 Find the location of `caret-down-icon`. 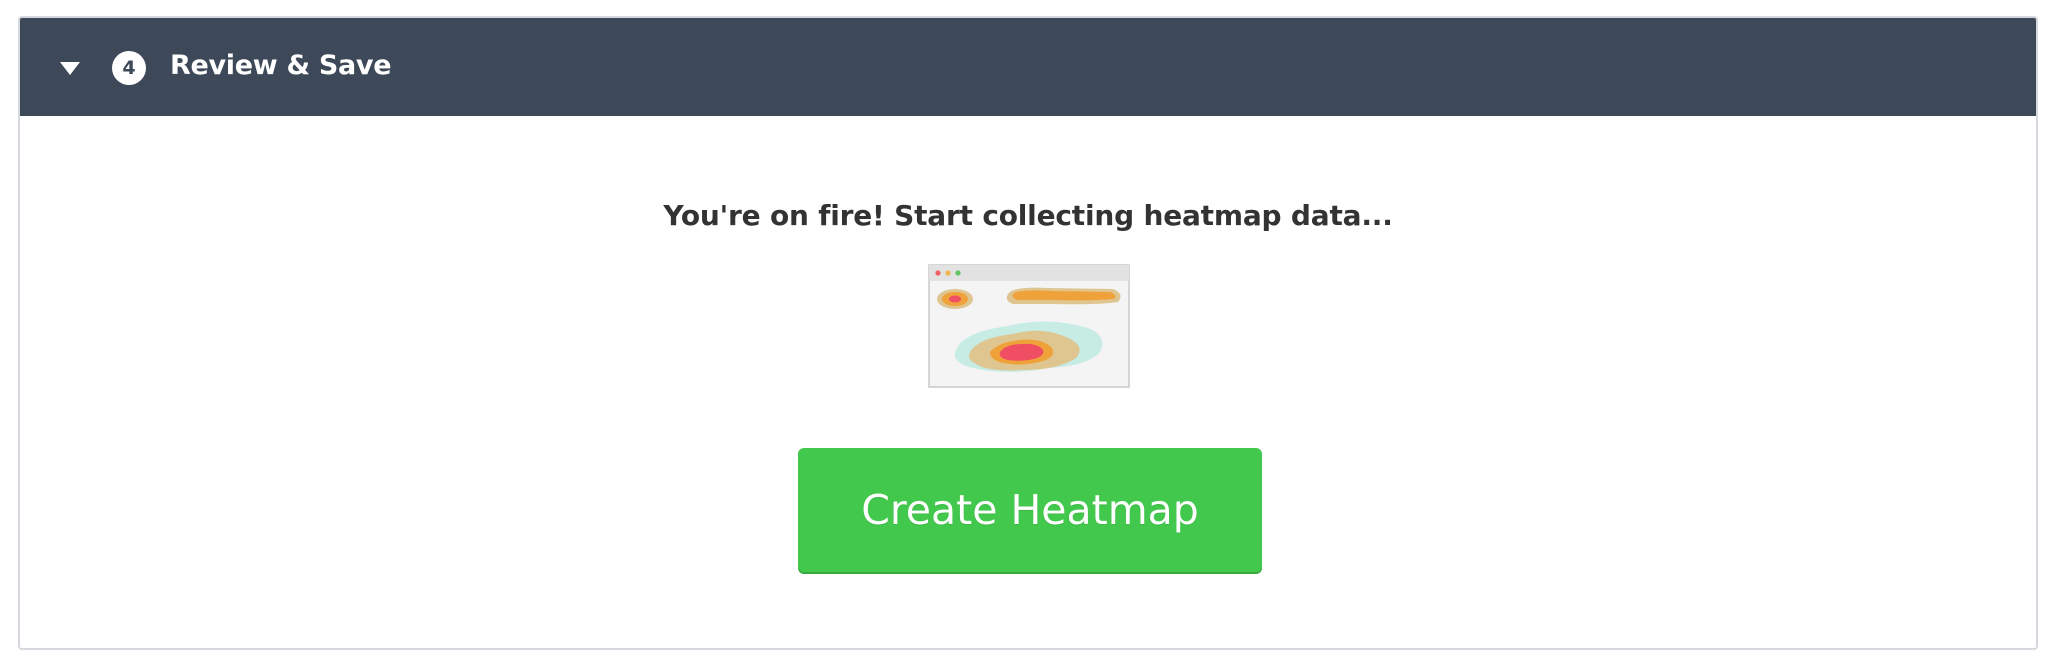

caret-down-icon is located at coordinates (70, 68).